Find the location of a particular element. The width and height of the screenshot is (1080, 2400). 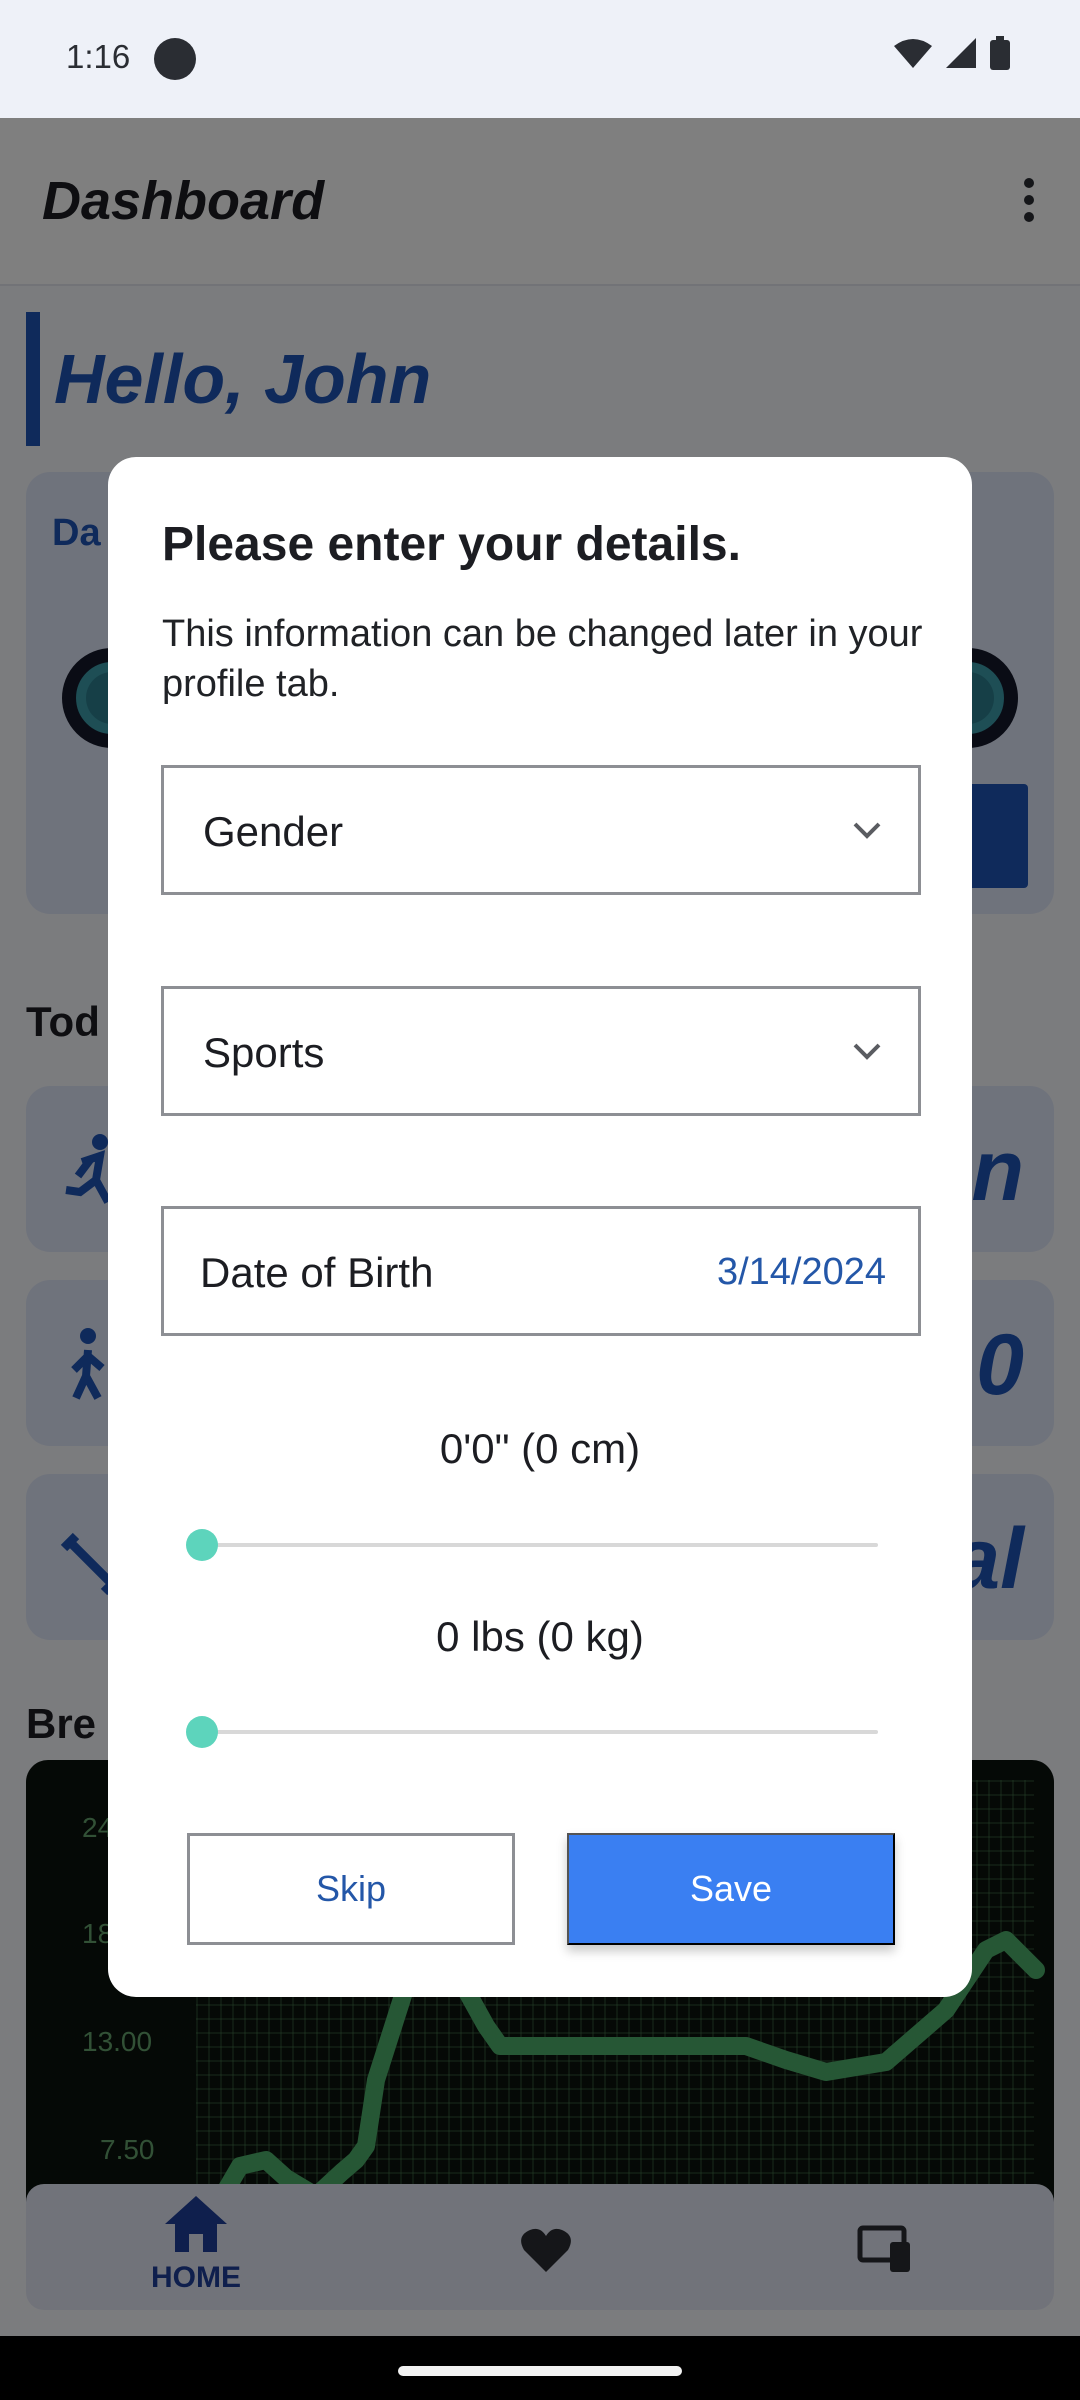

weight-value: 0 lbs (0 kg) is located at coordinates (540, 1636).